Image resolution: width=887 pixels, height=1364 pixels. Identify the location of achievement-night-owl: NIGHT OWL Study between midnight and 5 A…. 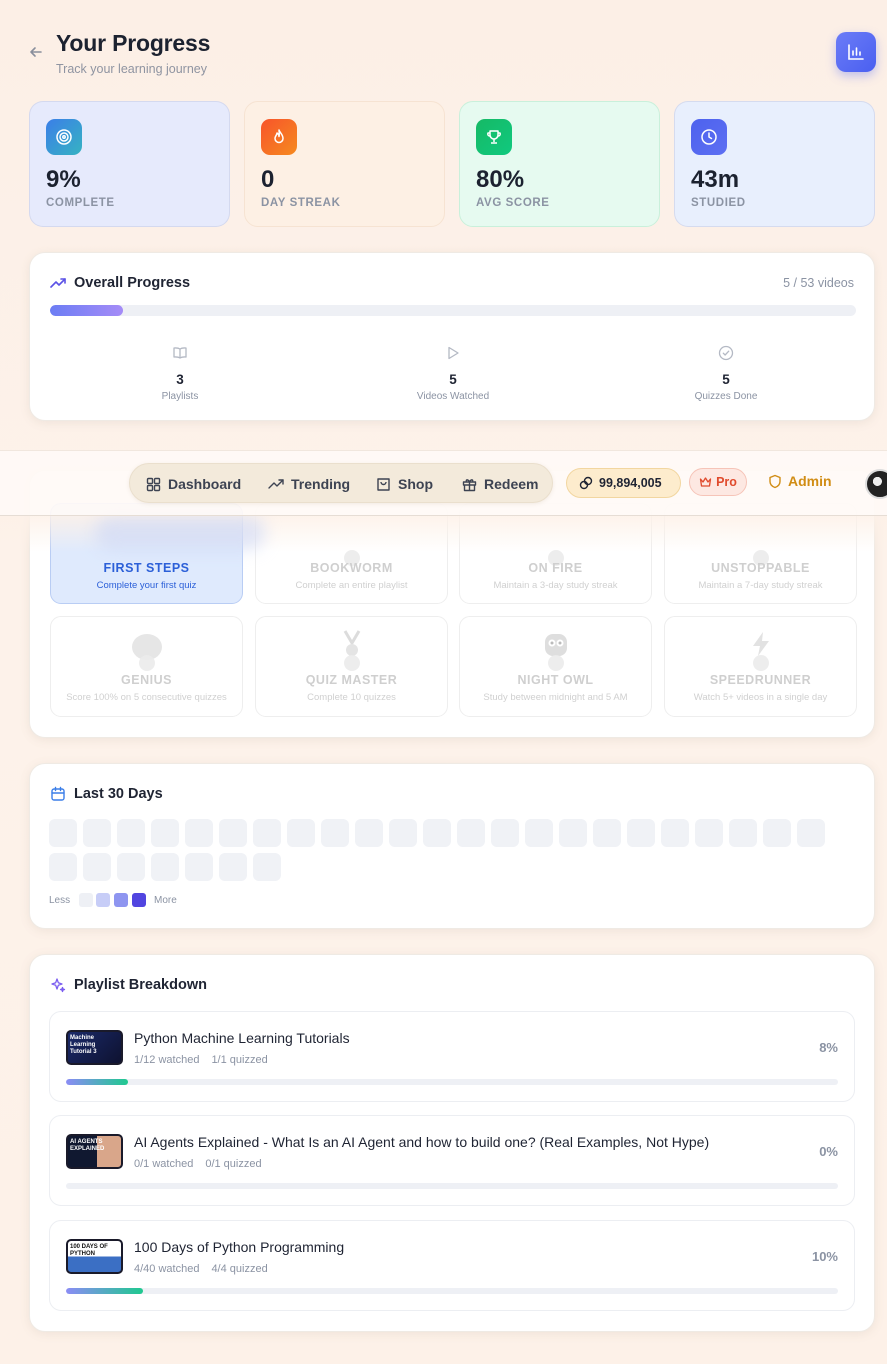
(555, 666).